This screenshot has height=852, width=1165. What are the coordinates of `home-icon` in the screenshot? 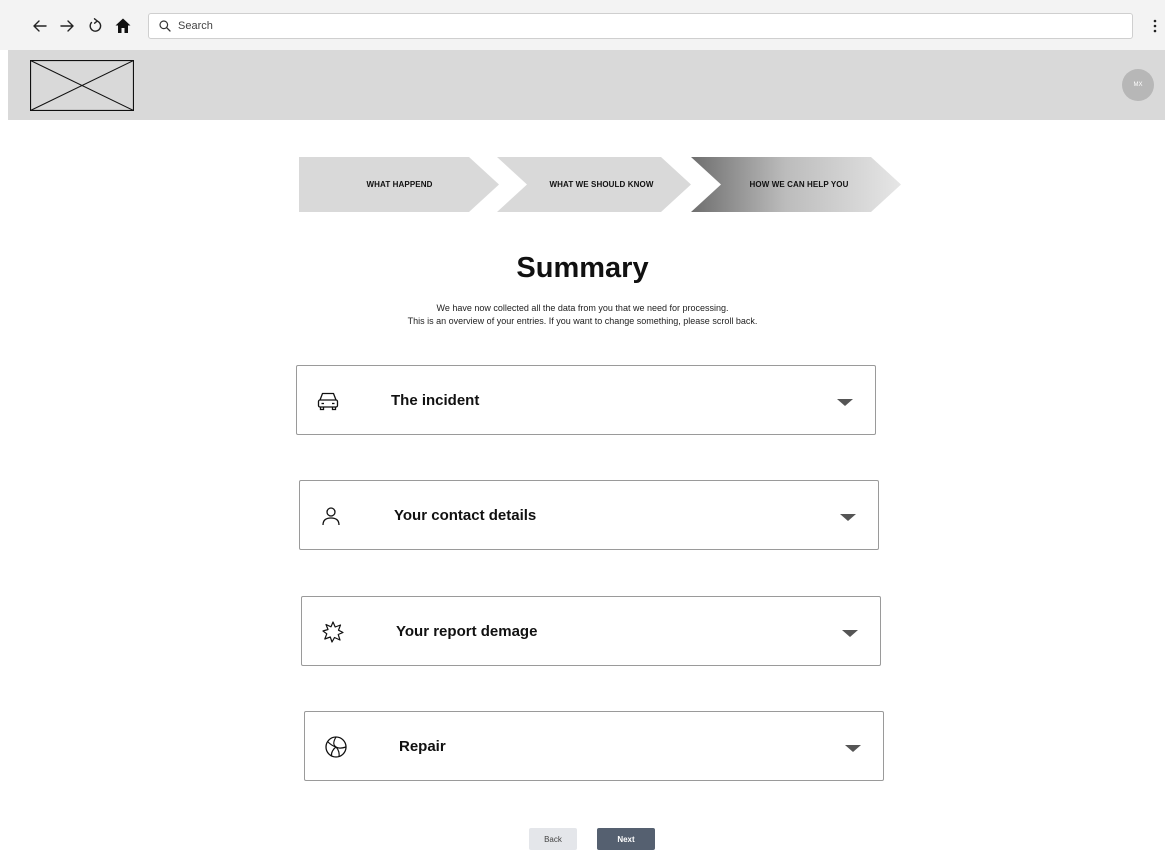 It's located at (123, 26).